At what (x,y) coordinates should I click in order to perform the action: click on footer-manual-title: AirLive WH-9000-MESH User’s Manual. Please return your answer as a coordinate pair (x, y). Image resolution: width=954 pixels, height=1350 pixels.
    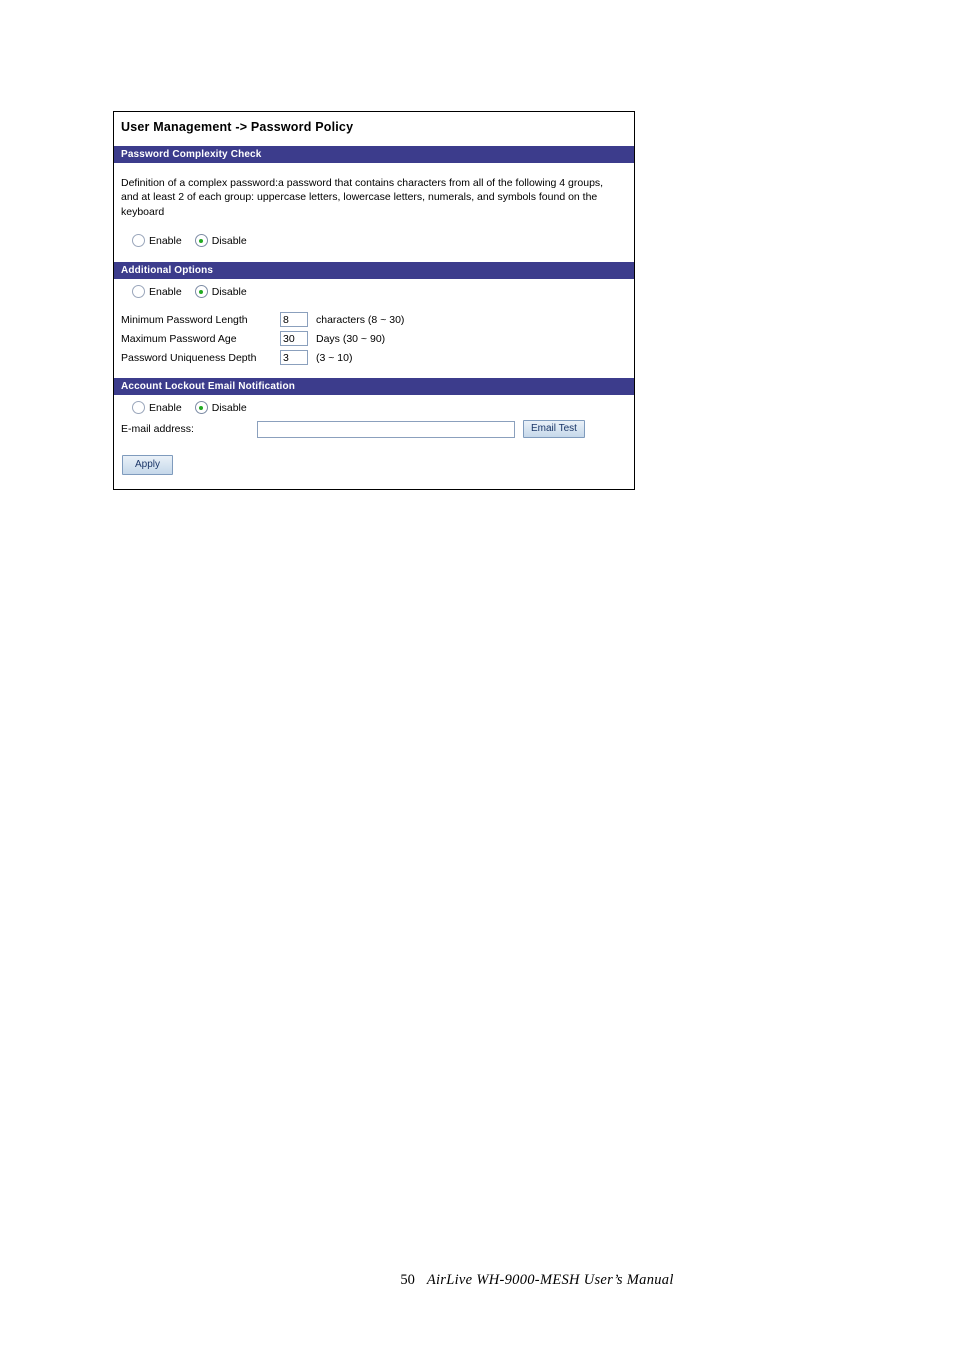
    Looking at the image, I should click on (550, 1280).